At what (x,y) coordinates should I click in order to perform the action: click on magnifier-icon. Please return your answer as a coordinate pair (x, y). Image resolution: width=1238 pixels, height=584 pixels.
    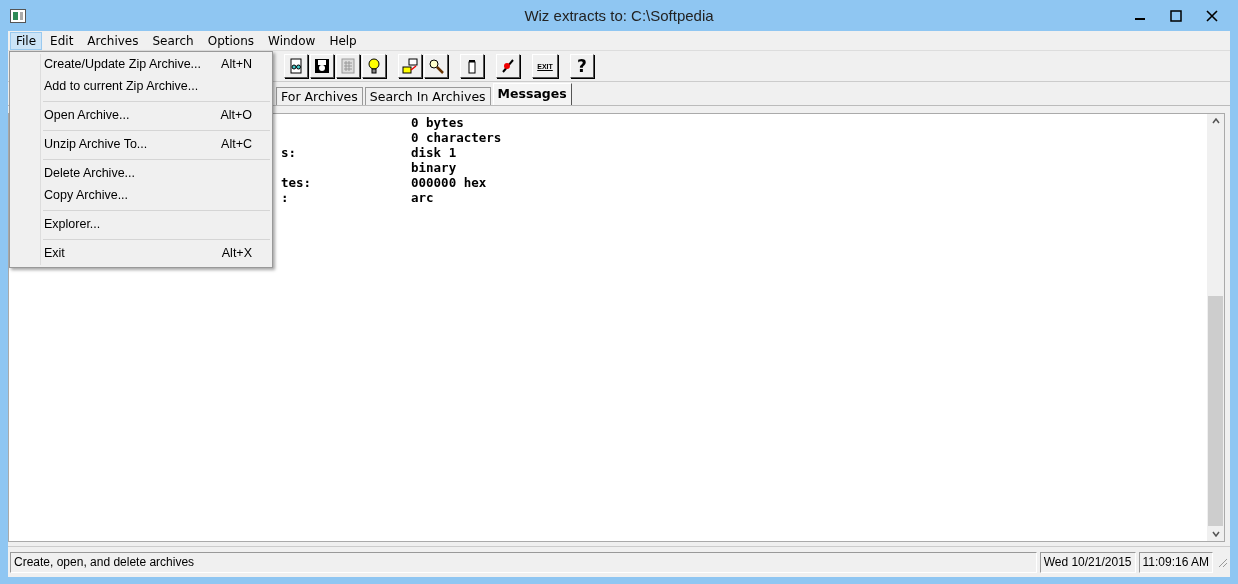
    Looking at the image, I should click on (436, 66).